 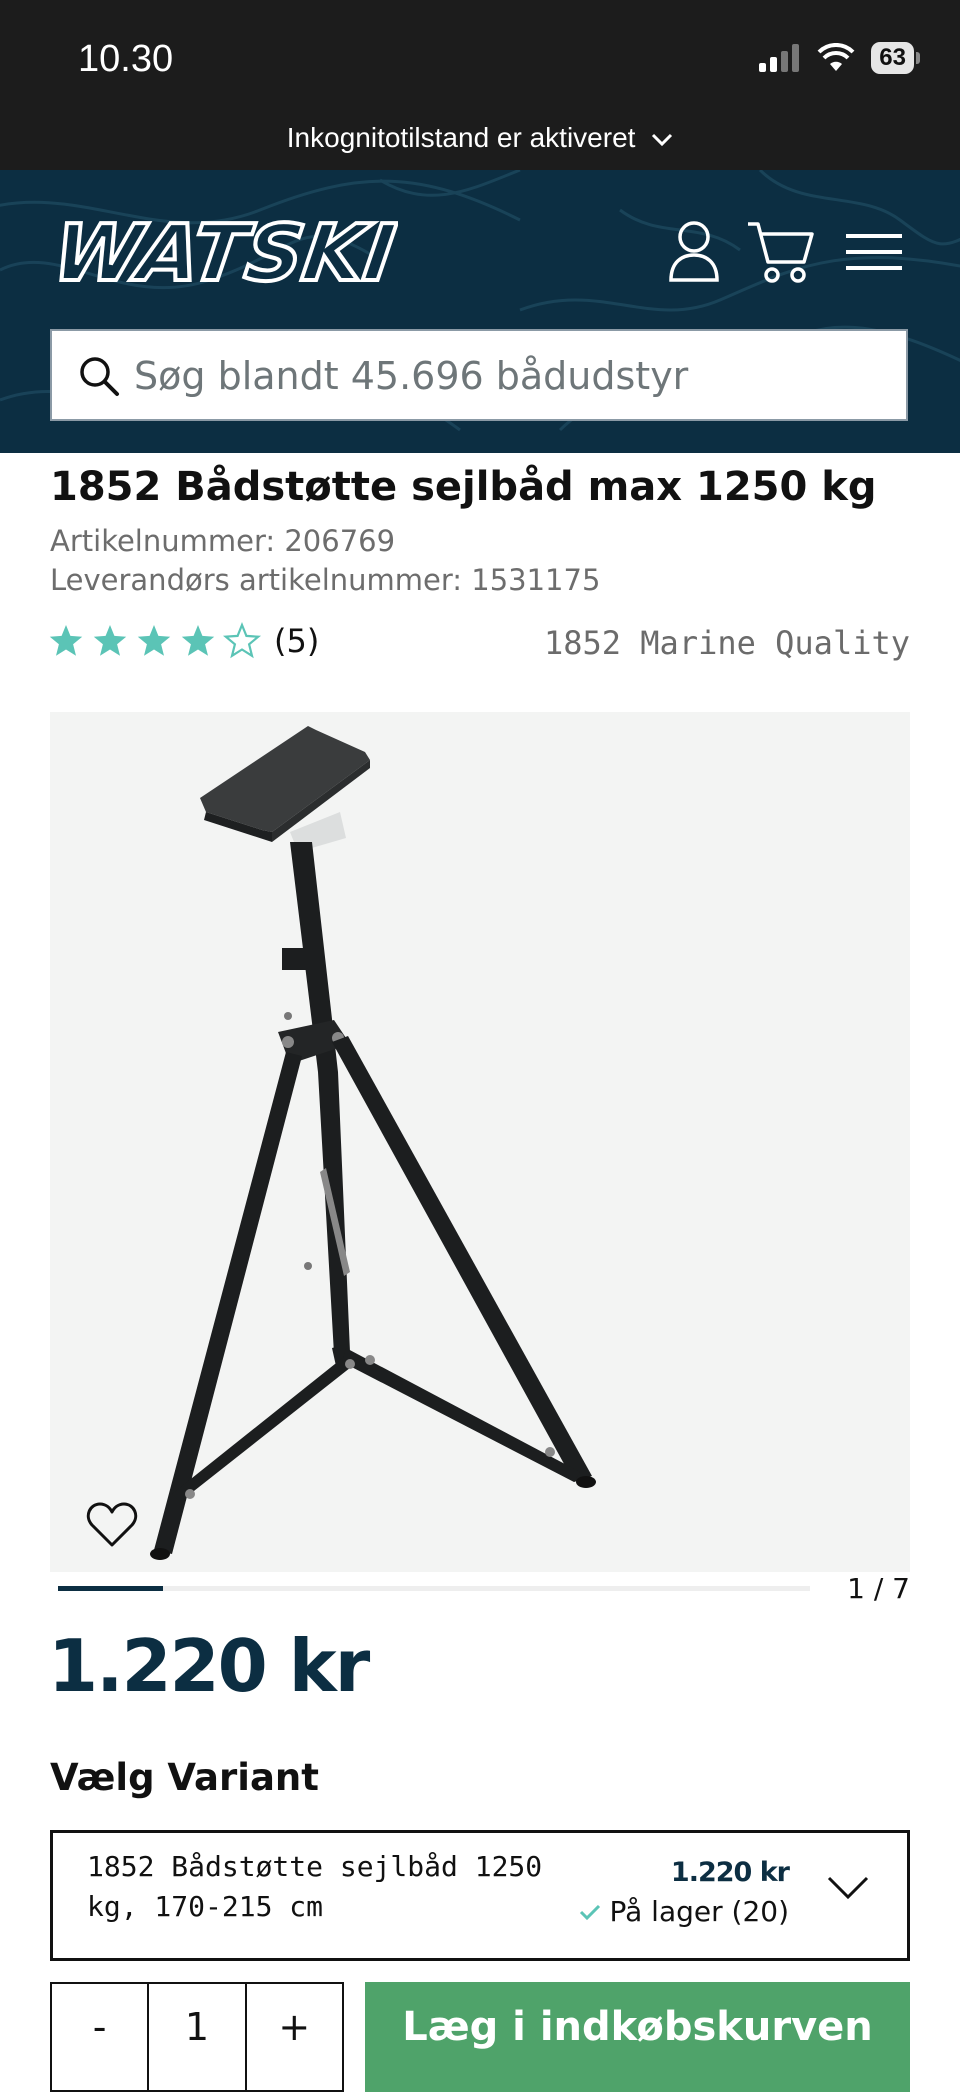 I want to click on wifi-icon, so click(x=836, y=57).